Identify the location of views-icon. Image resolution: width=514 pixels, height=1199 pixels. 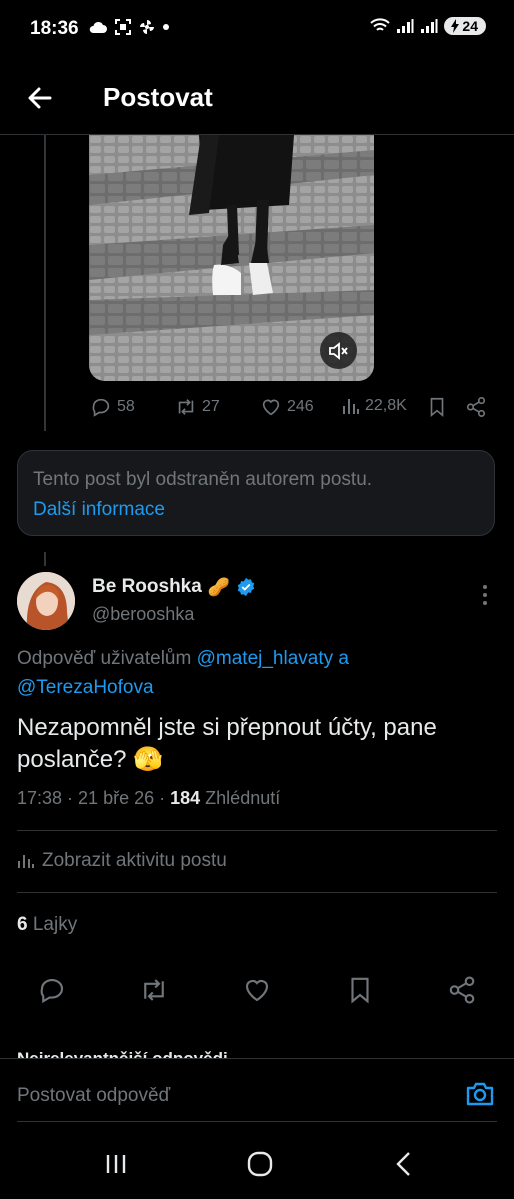
(351, 406).